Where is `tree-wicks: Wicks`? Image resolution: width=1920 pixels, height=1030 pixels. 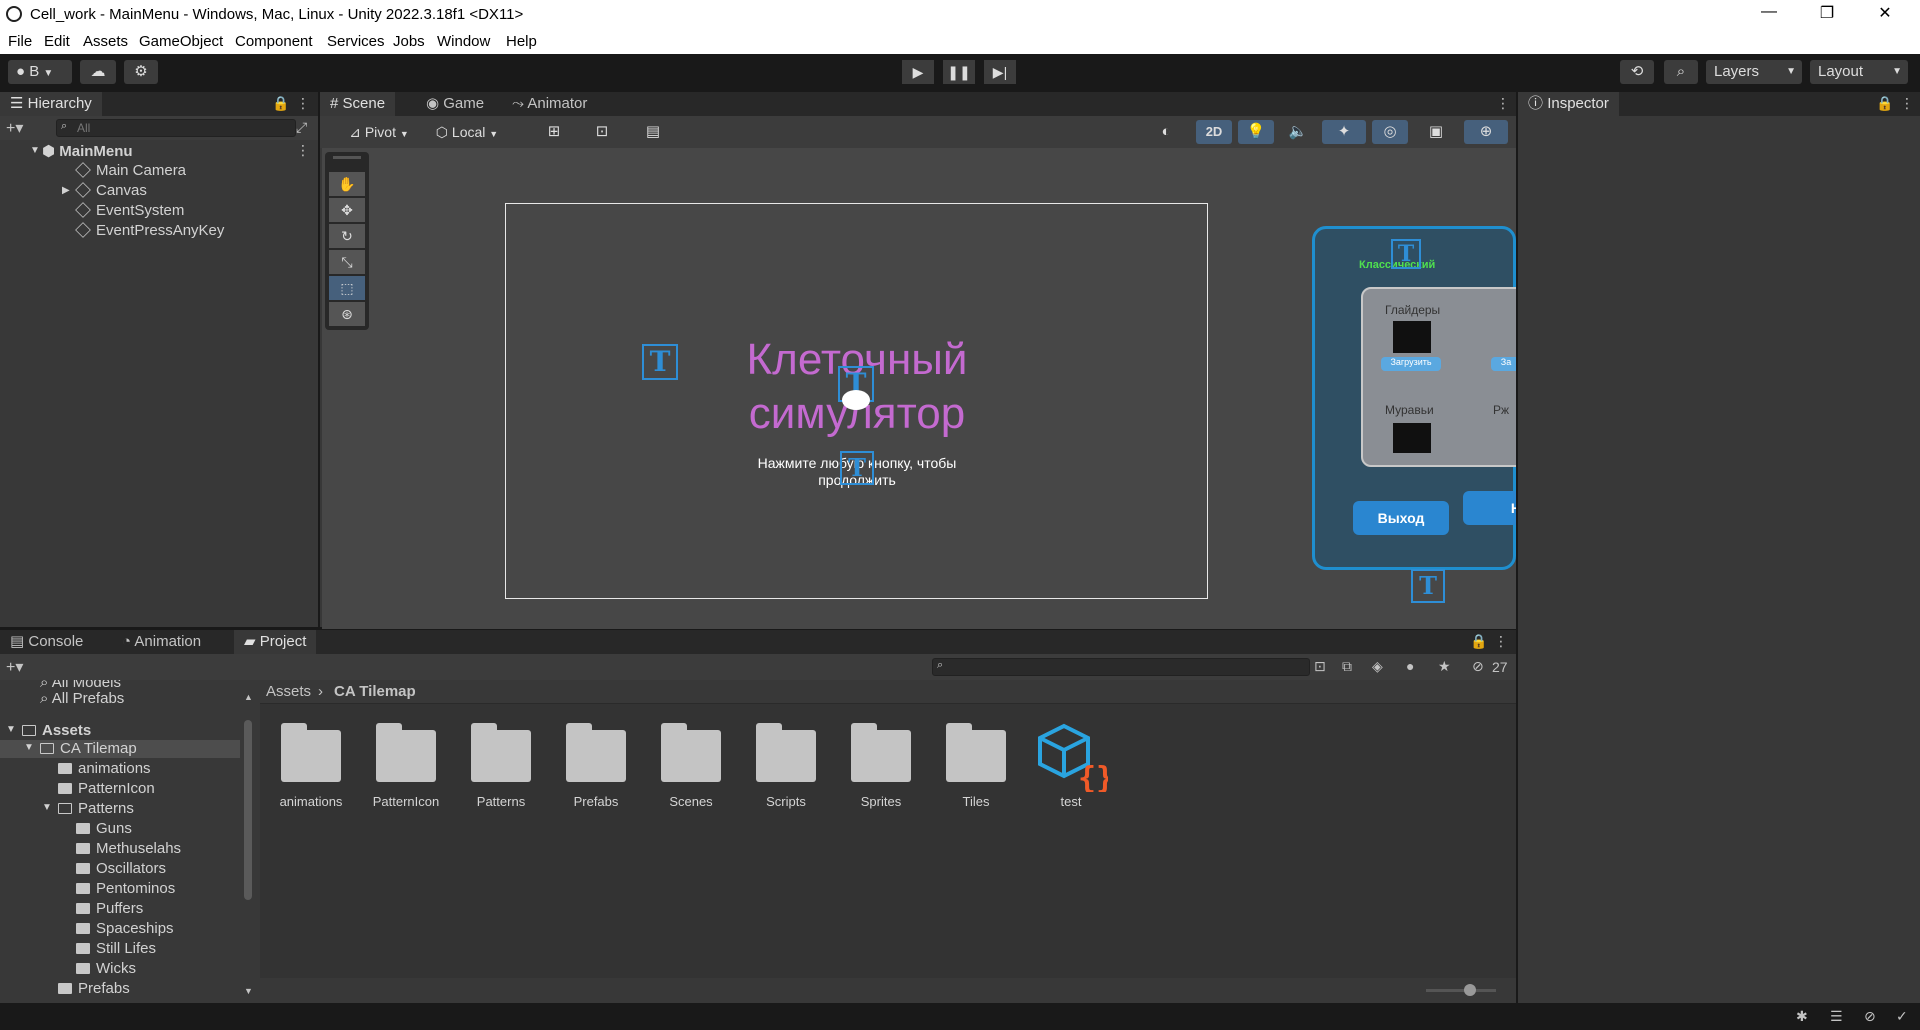
tree-wicks: Wicks is located at coordinates (106, 968).